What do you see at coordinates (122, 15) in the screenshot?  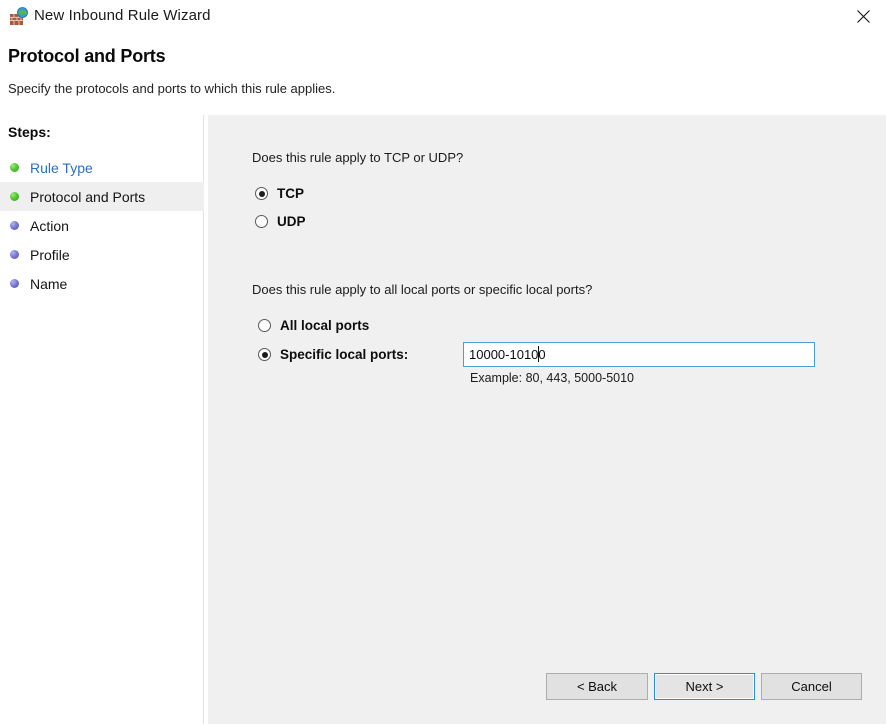 I see `window-title: New Inbound Rule Wizard` at bounding box center [122, 15].